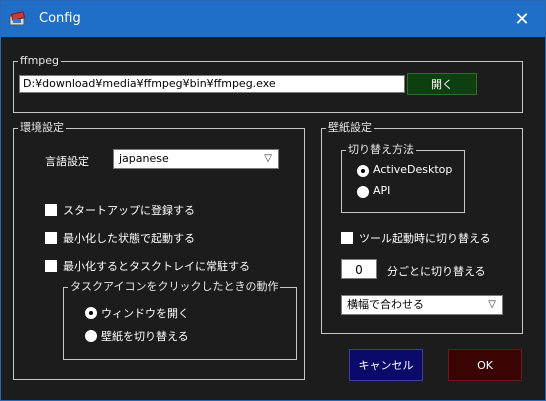 Image resolution: width=546 pixels, height=401 pixels. I want to click on fit-mode-select: 横幅で合わせる ▽, so click(422, 305).